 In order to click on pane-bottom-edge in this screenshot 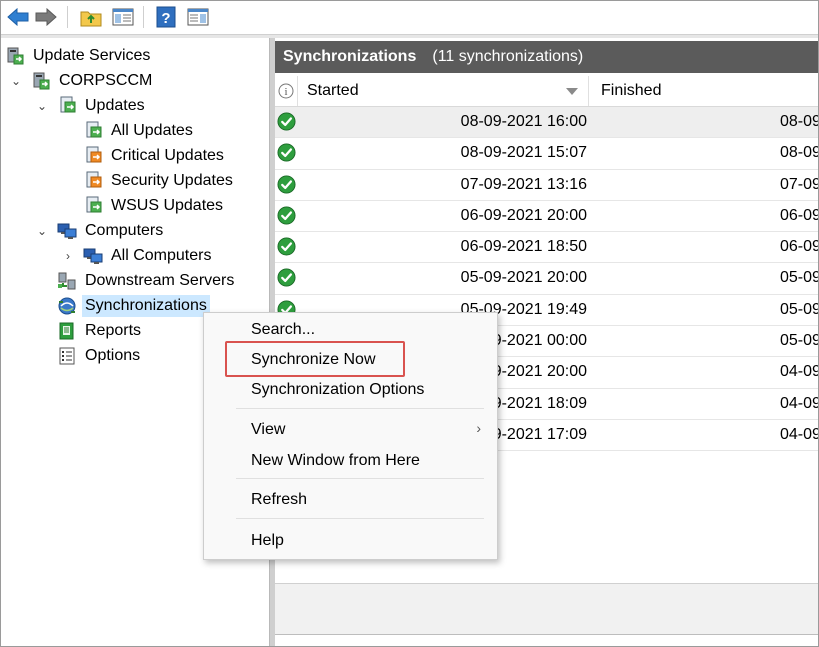, I will do `click(546, 640)`.